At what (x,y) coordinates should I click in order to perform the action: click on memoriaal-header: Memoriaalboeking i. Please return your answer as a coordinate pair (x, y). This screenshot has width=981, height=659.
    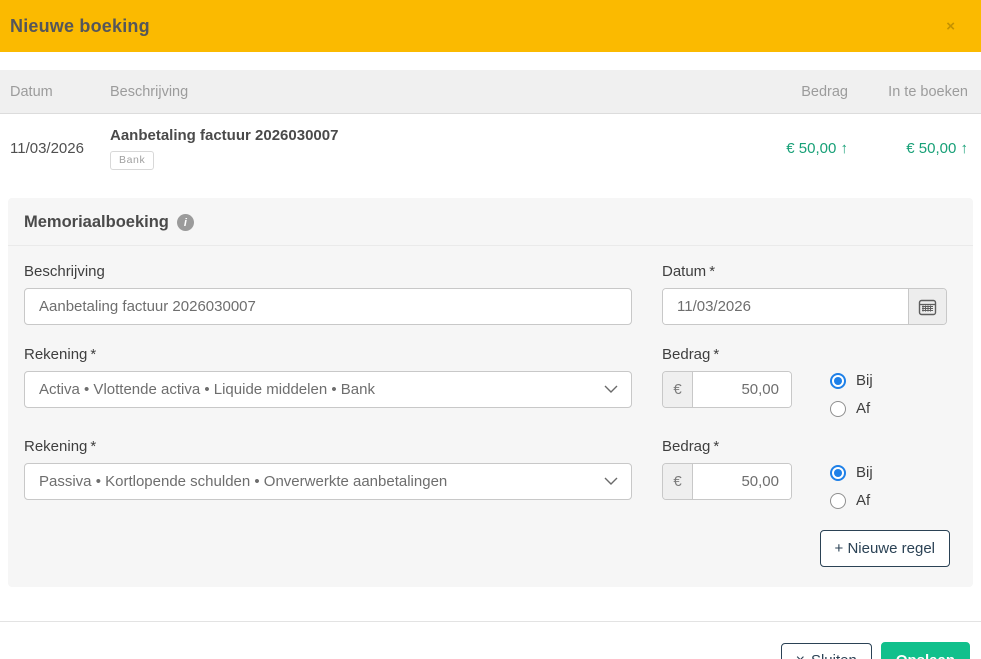
    Looking at the image, I should click on (490, 222).